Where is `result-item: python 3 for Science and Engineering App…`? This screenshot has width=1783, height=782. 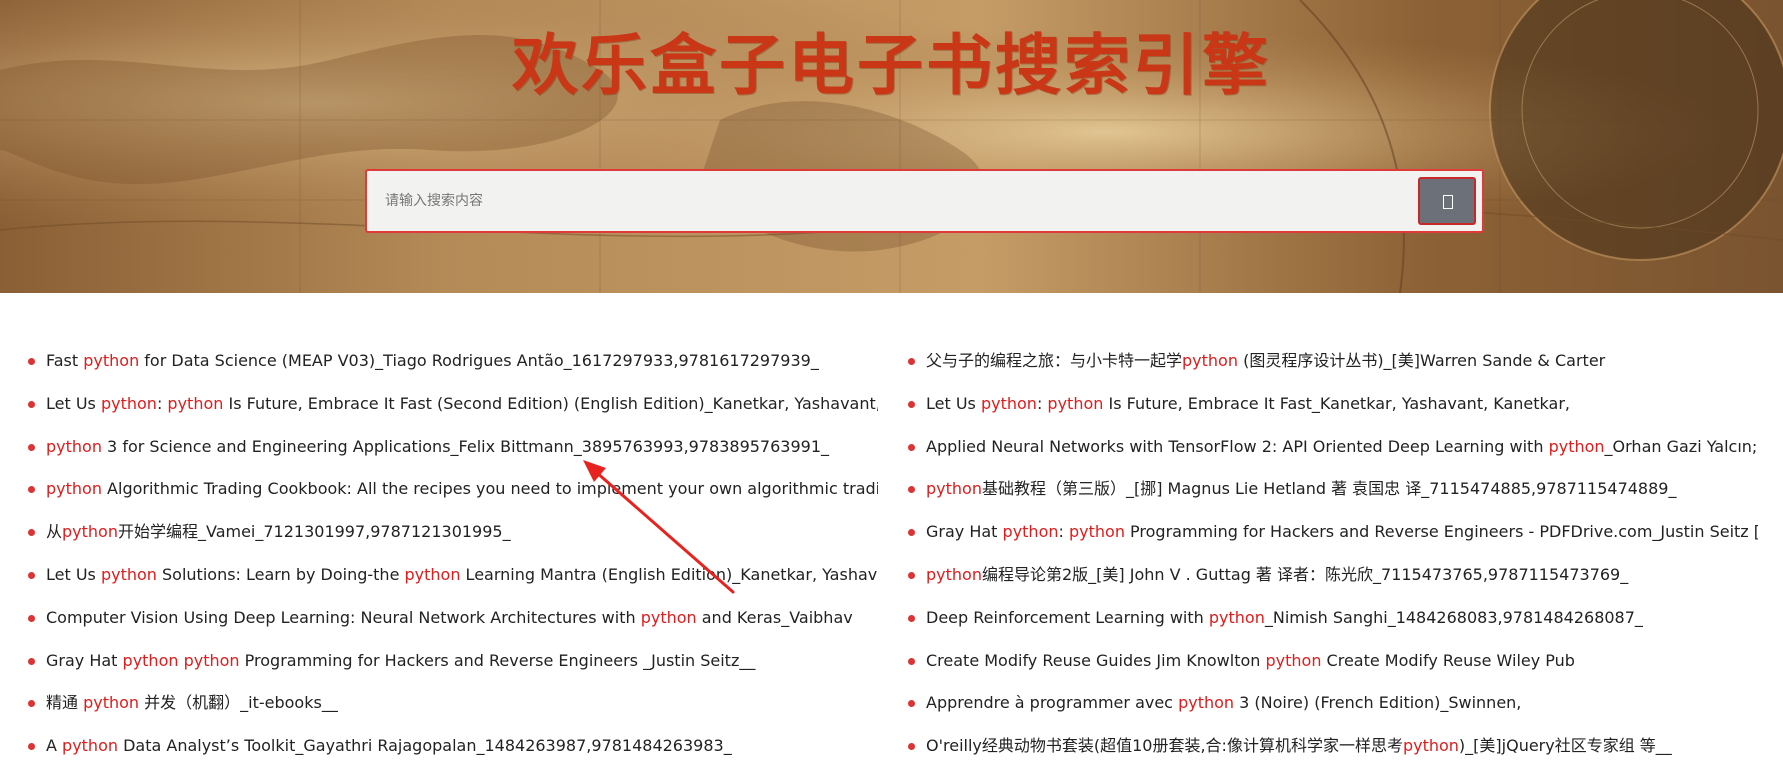 result-item: python 3 for Science and Engineering App… is located at coordinates (453, 447).